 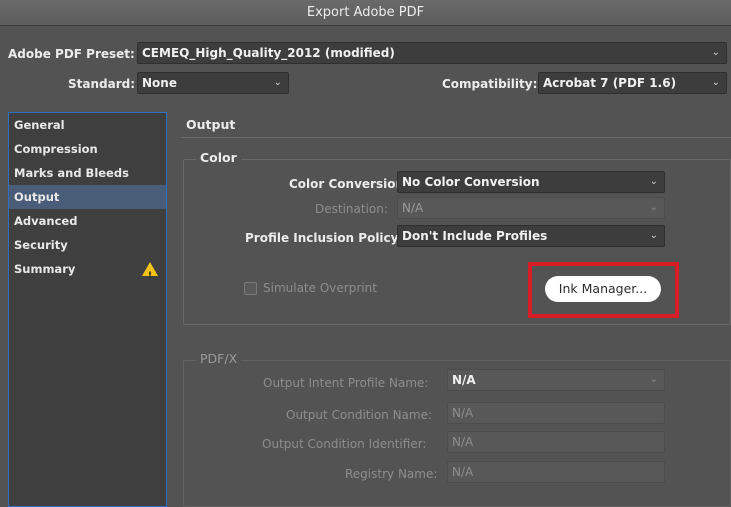 I want to click on simulate-overprint-label: Simulate Overprint, so click(x=320, y=288).